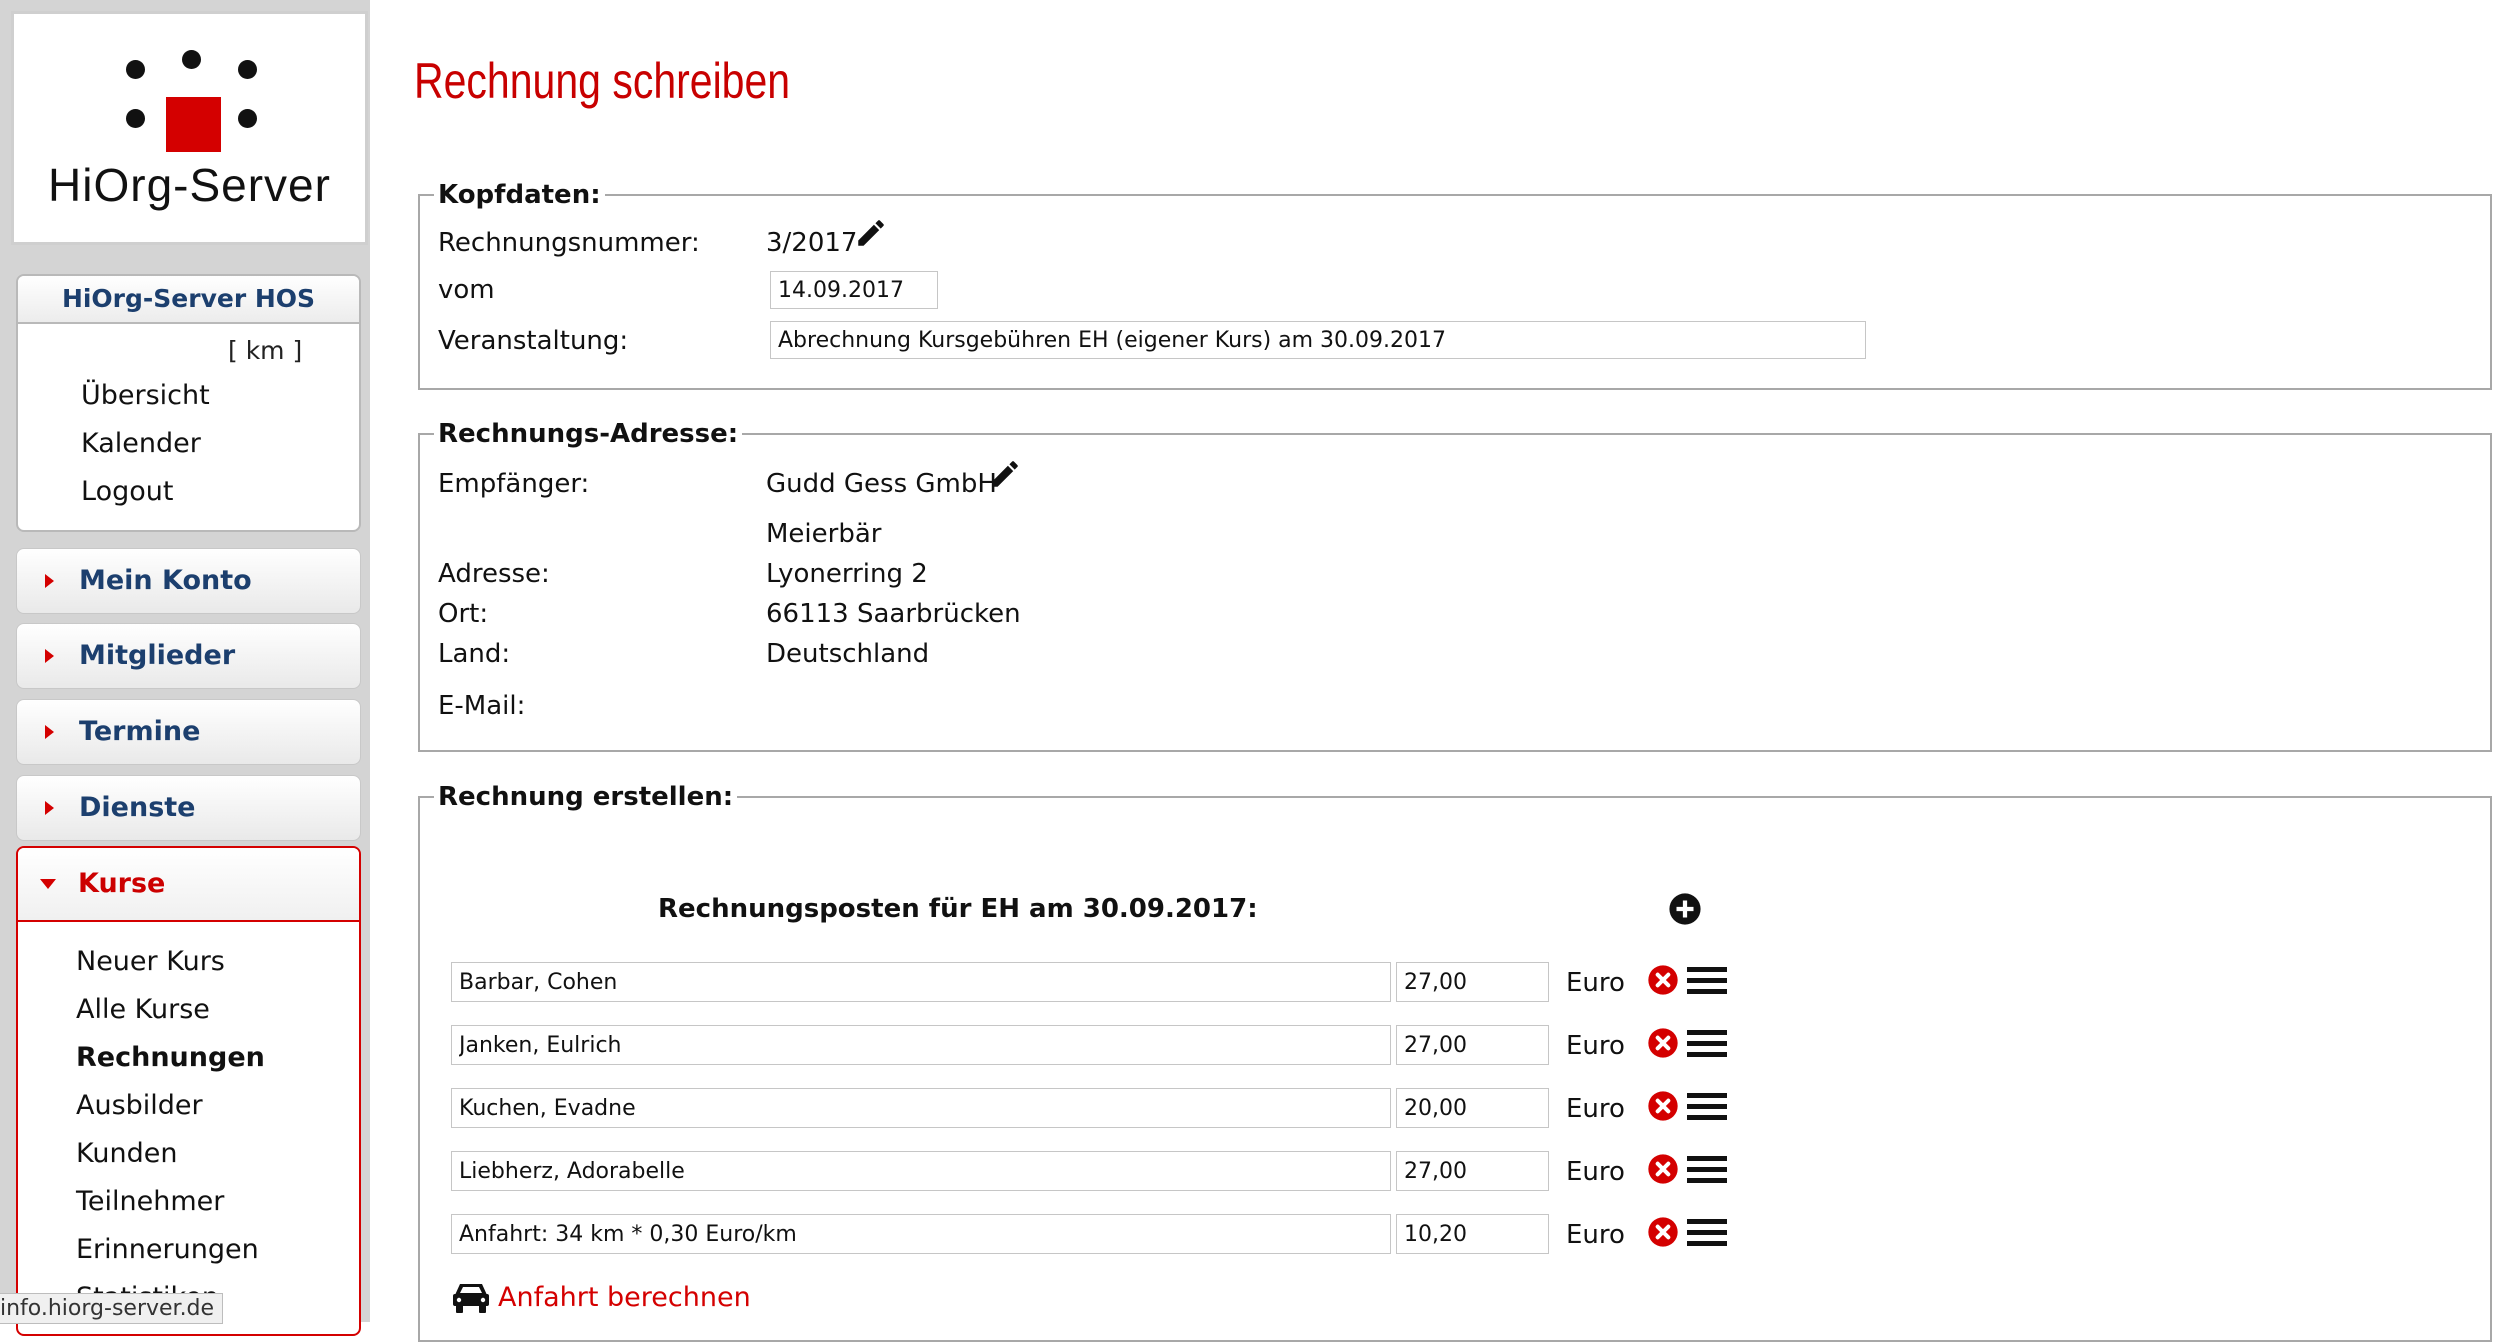  Describe the element at coordinates (193, 124) in the screenshot. I see `logo-square` at that location.